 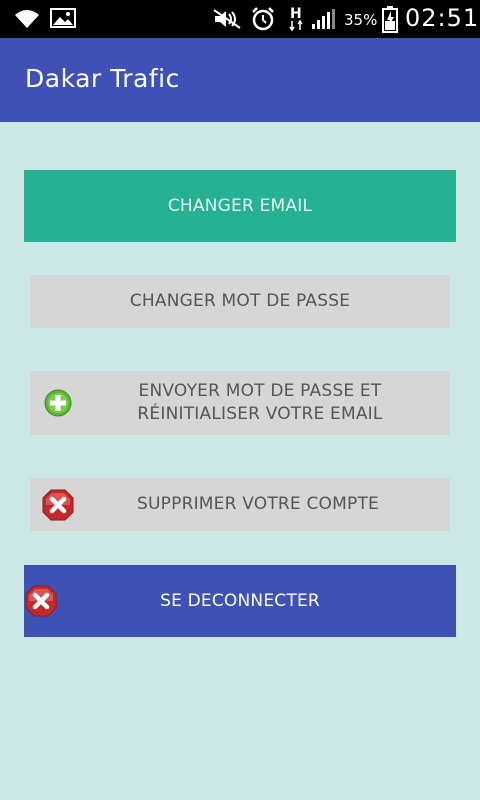 What do you see at coordinates (227, 21) in the screenshot?
I see `mute-icon` at bounding box center [227, 21].